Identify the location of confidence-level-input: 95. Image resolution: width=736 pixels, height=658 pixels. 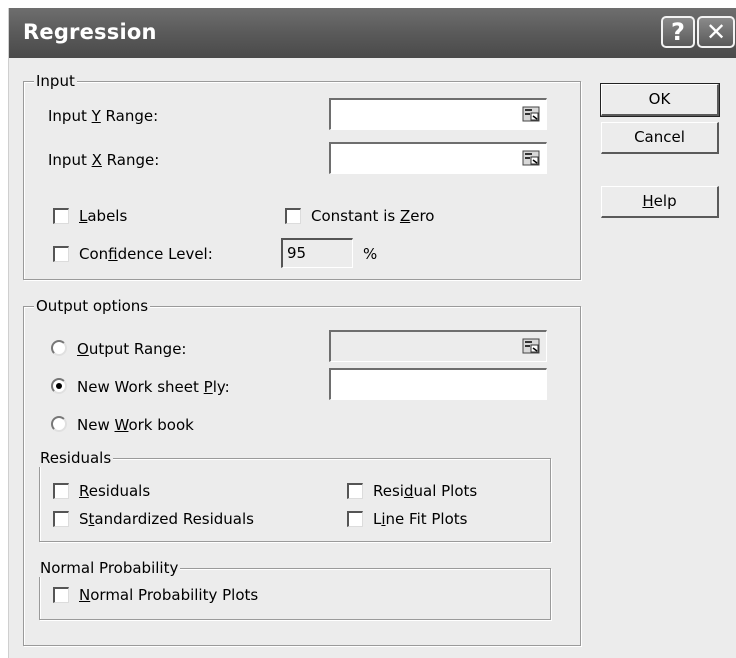
(317, 253).